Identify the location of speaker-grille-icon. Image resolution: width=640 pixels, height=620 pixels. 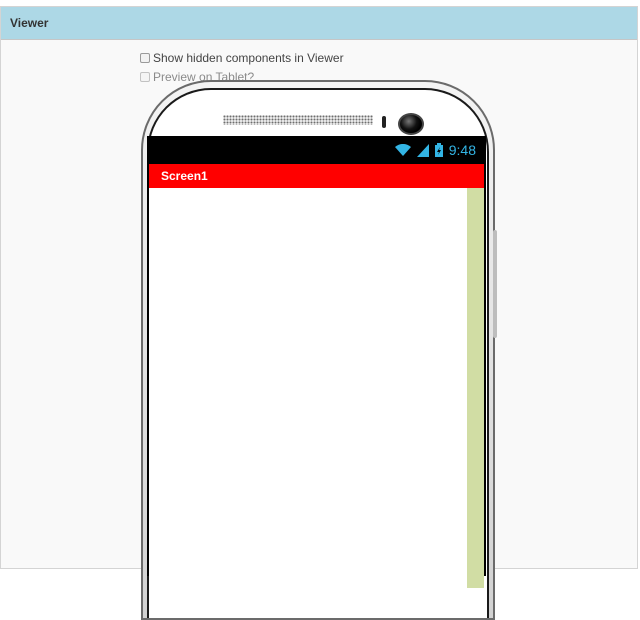
(298, 120).